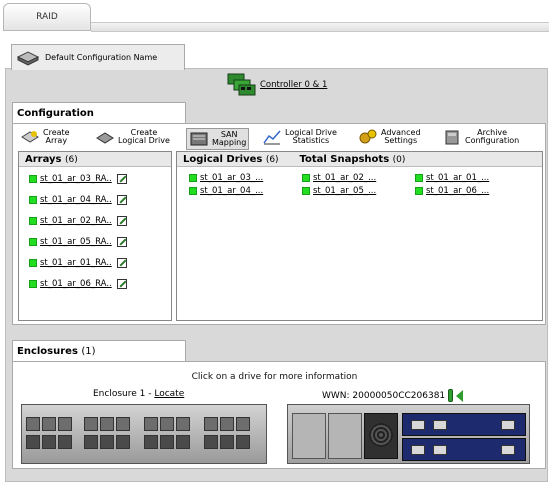 The height and width of the screenshot is (488, 549). I want to click on create-logical-drive-label-2: Logical Drive, so click(144, 140).